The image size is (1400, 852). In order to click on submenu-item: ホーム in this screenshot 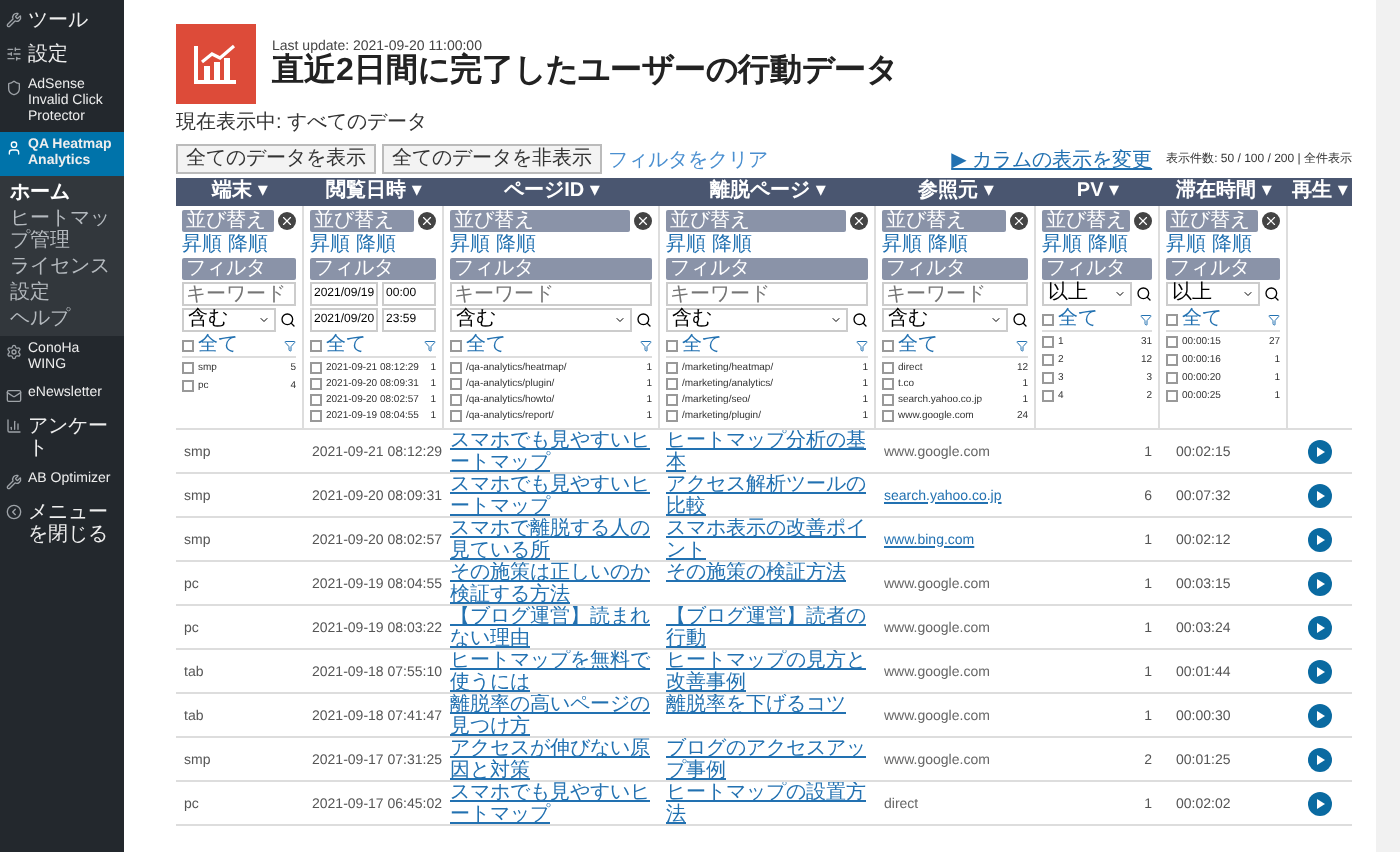, I will do `click(62, 193)`.